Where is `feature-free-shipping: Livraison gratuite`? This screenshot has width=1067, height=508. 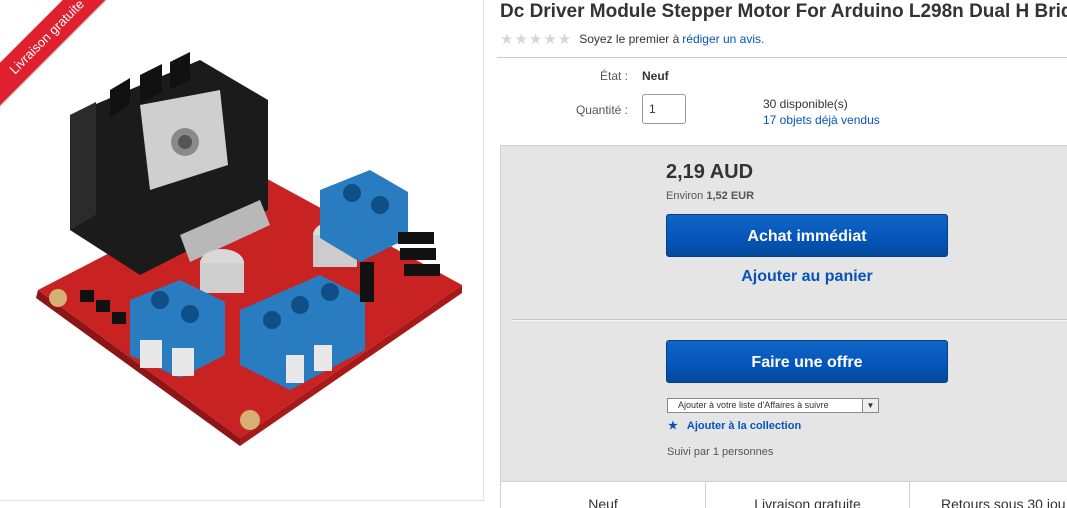
feature-free-shipping: Livraison gratuite is located at coordinates (807, 495).